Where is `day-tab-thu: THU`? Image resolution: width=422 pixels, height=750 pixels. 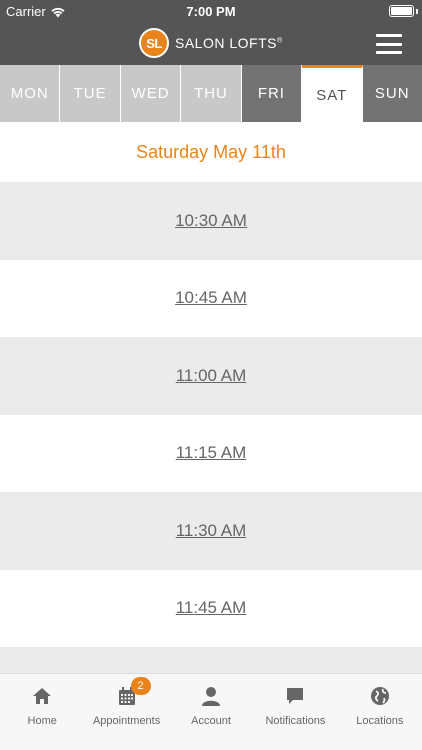
day-tab-thu: THU is located at coordinates (211, 93).